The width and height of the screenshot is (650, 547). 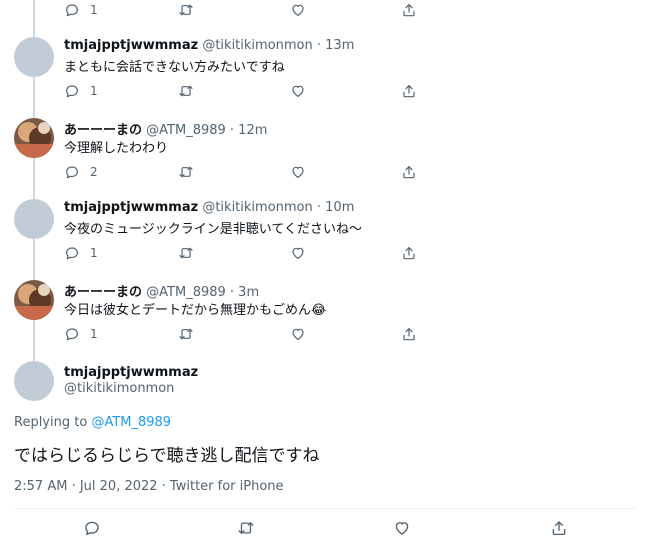 I want to click on tweet-time: · 13m, so click(x=335, y=45).